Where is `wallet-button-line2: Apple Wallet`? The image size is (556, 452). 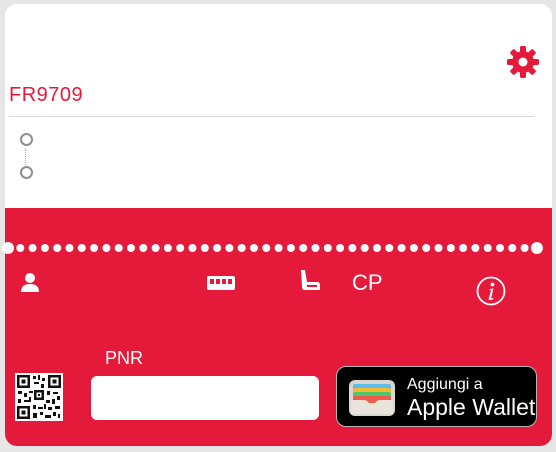 wallet-button-line2: Apple Wallet is located at coordinates (471, 407).